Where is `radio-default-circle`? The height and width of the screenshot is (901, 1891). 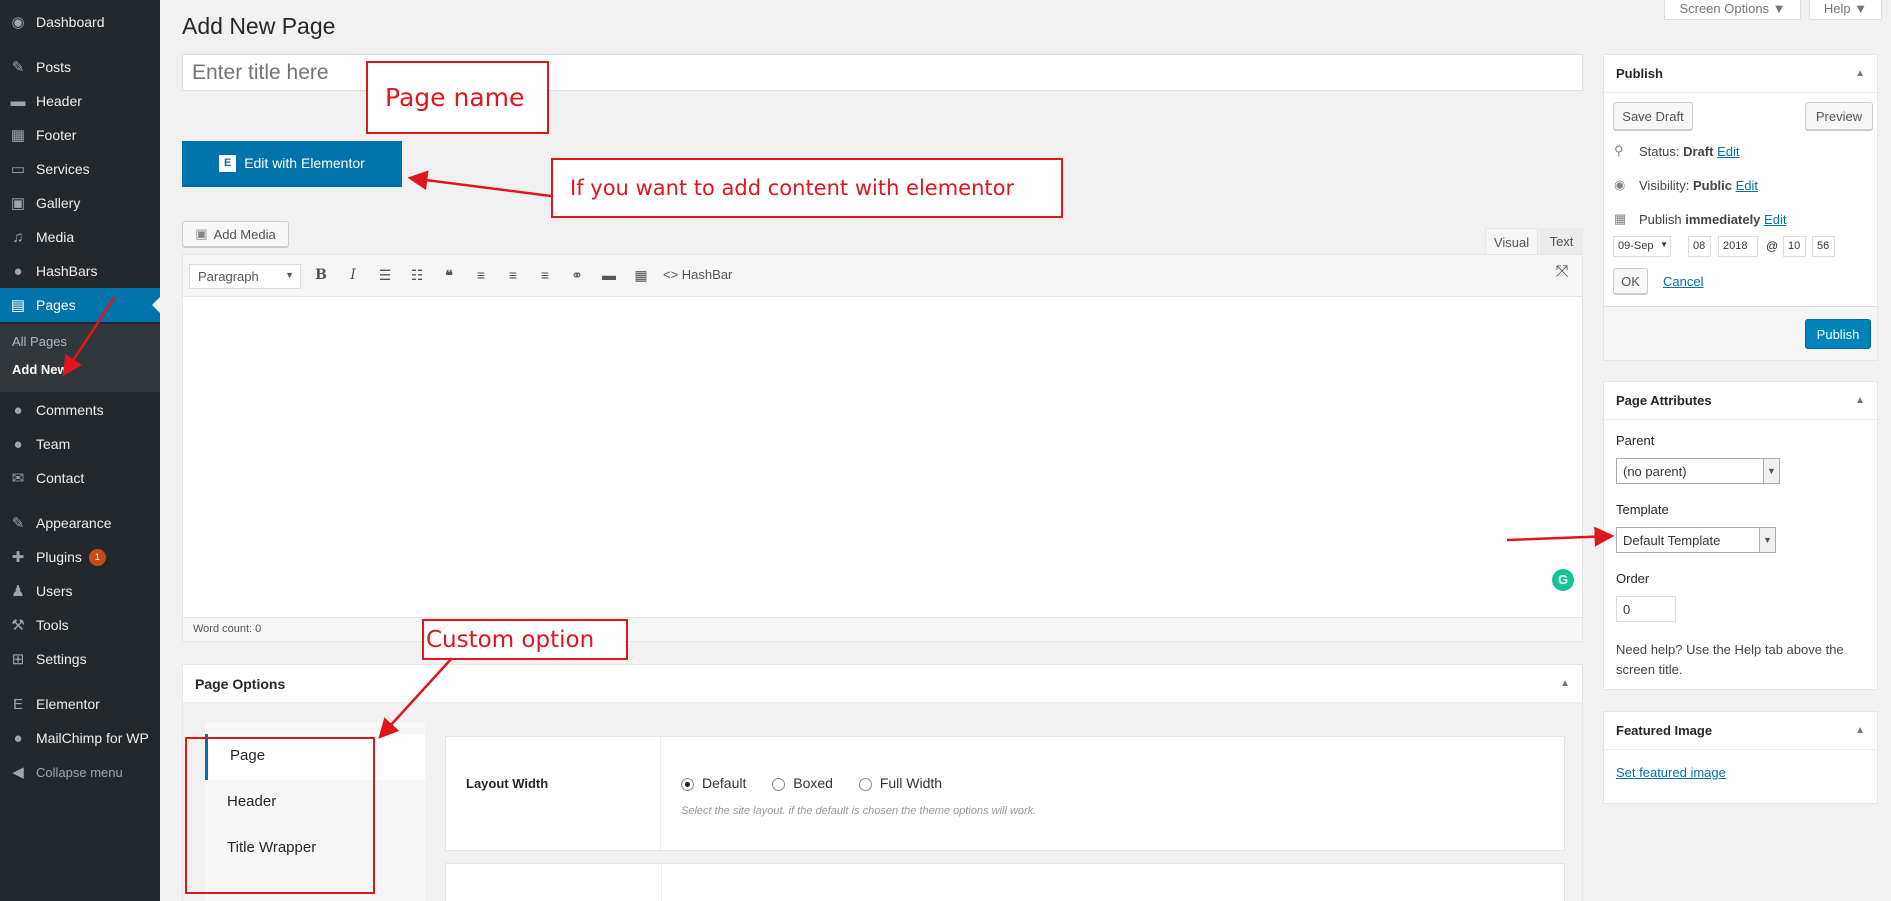
radio-default-circle is located at coordinates (687, 784).